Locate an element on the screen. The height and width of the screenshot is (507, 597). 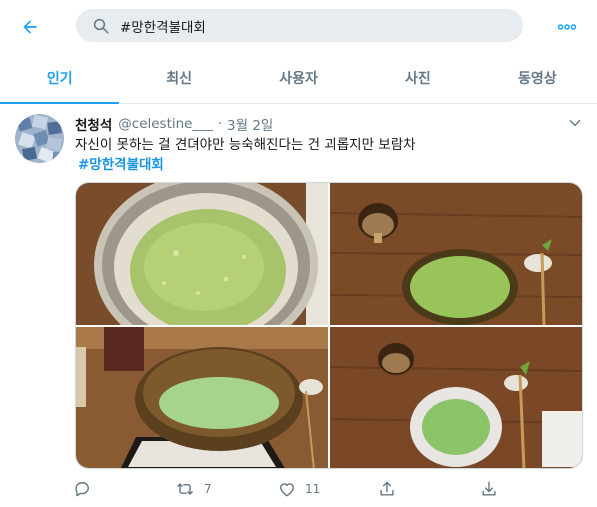
arrow-left-icon is located at coordinates (30, 27).